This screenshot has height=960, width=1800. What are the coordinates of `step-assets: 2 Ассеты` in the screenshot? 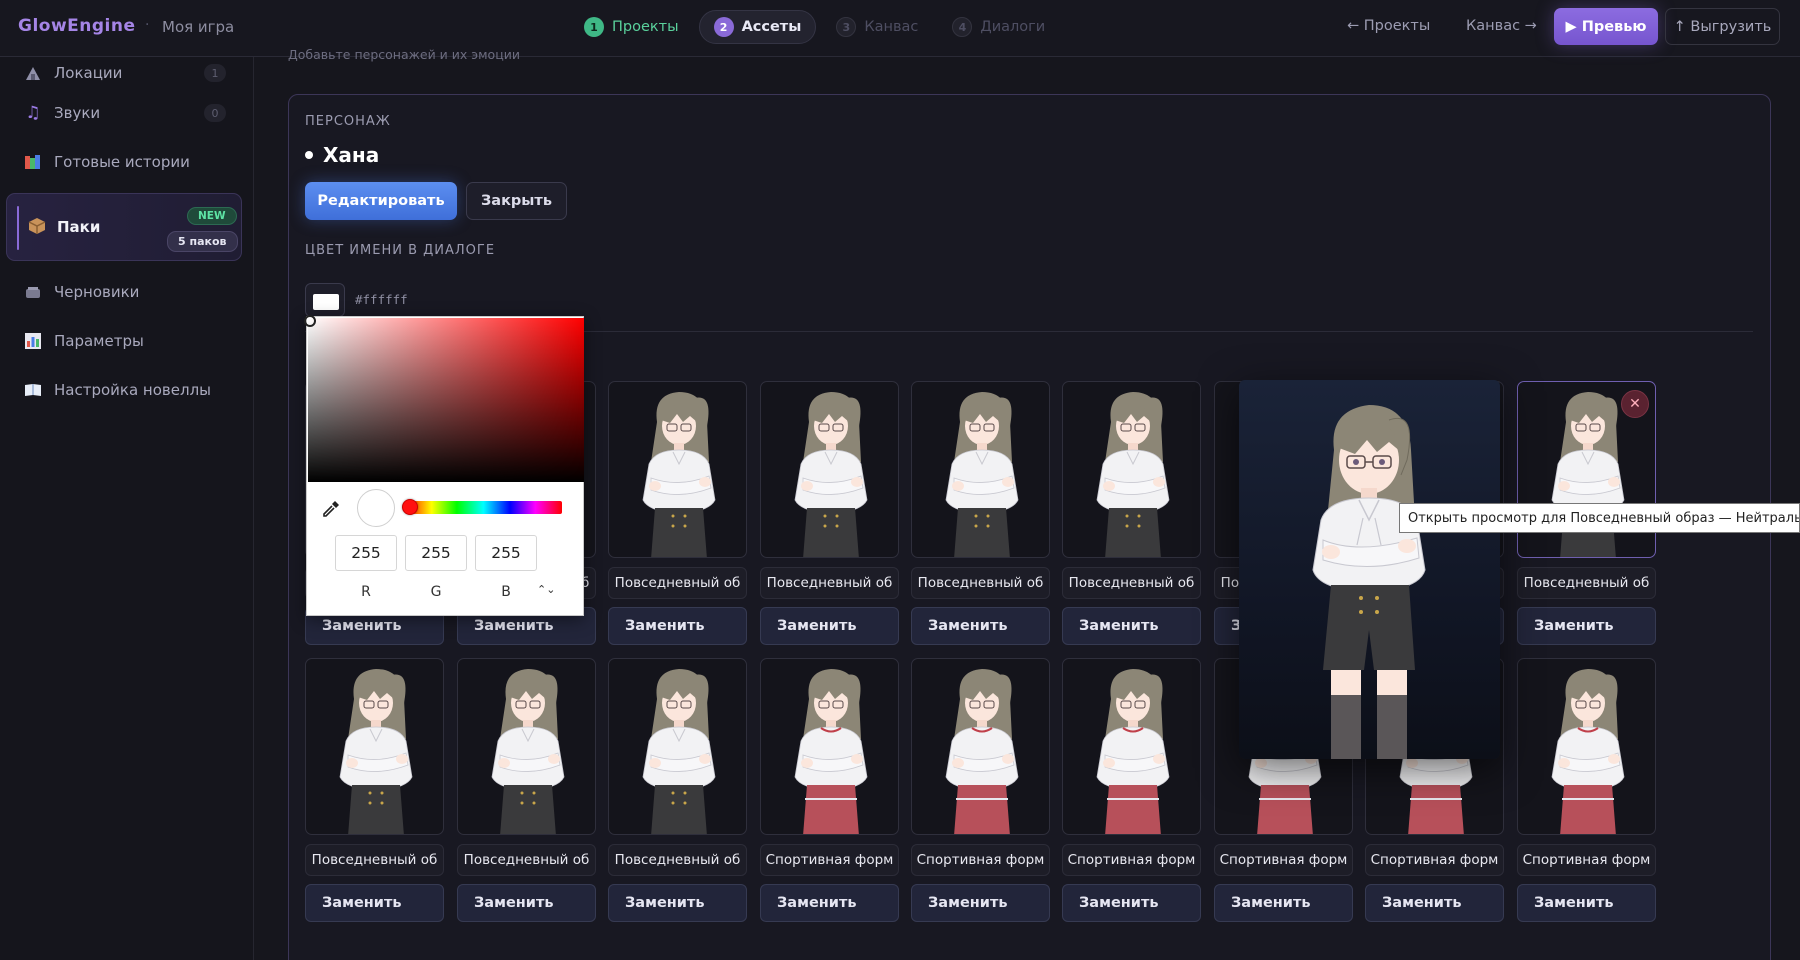 It's located at (757, 27).